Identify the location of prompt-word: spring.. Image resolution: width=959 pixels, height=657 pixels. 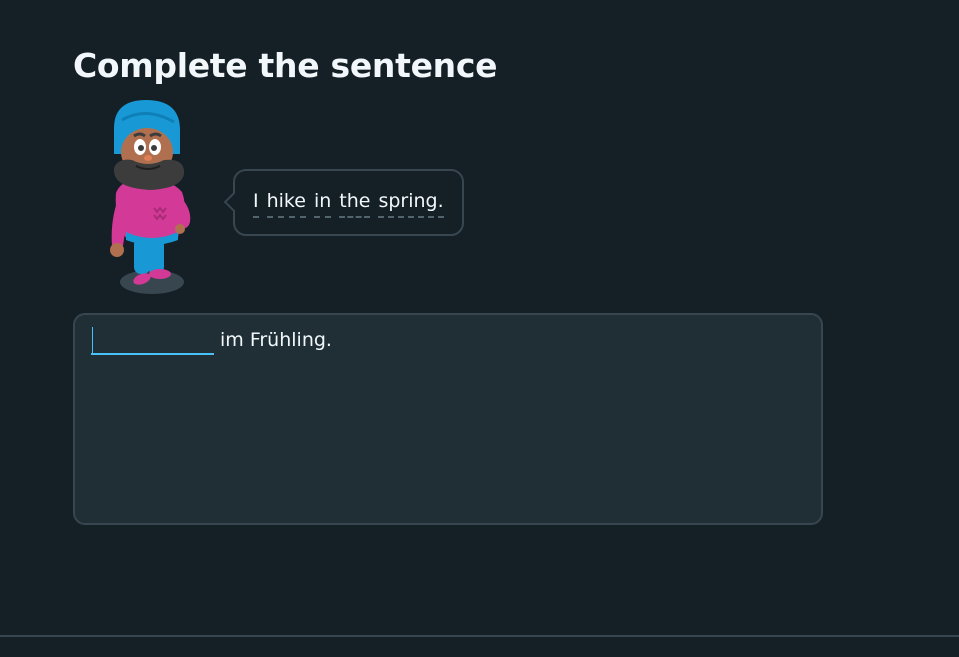
(411, 203).